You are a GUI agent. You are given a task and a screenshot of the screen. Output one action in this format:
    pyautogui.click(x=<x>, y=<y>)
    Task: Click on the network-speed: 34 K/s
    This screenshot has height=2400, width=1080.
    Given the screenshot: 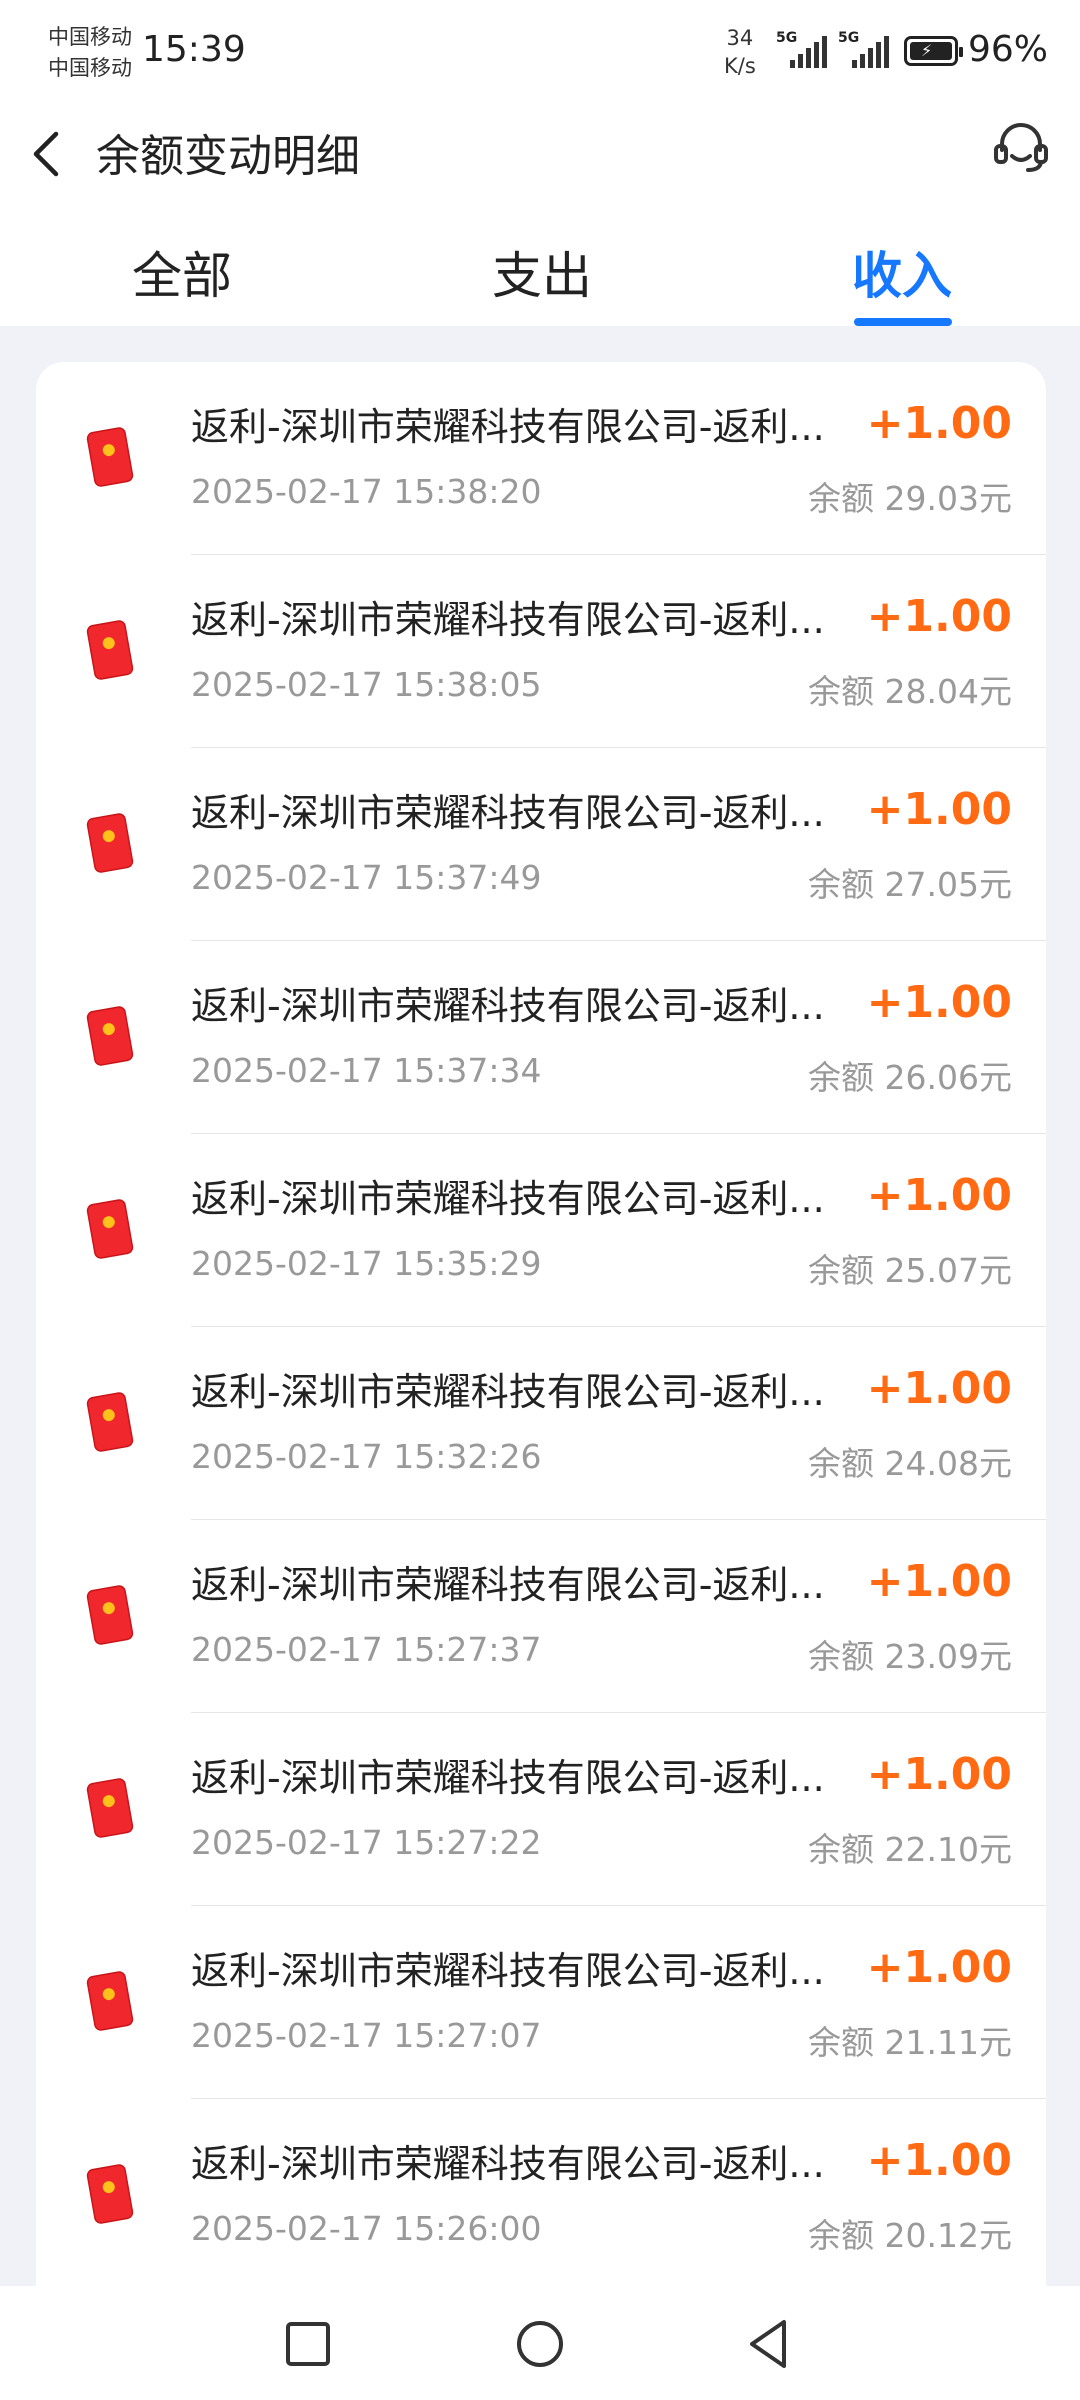 What is the action you would take?
    pyautogui.click(x=740, y=52)
    